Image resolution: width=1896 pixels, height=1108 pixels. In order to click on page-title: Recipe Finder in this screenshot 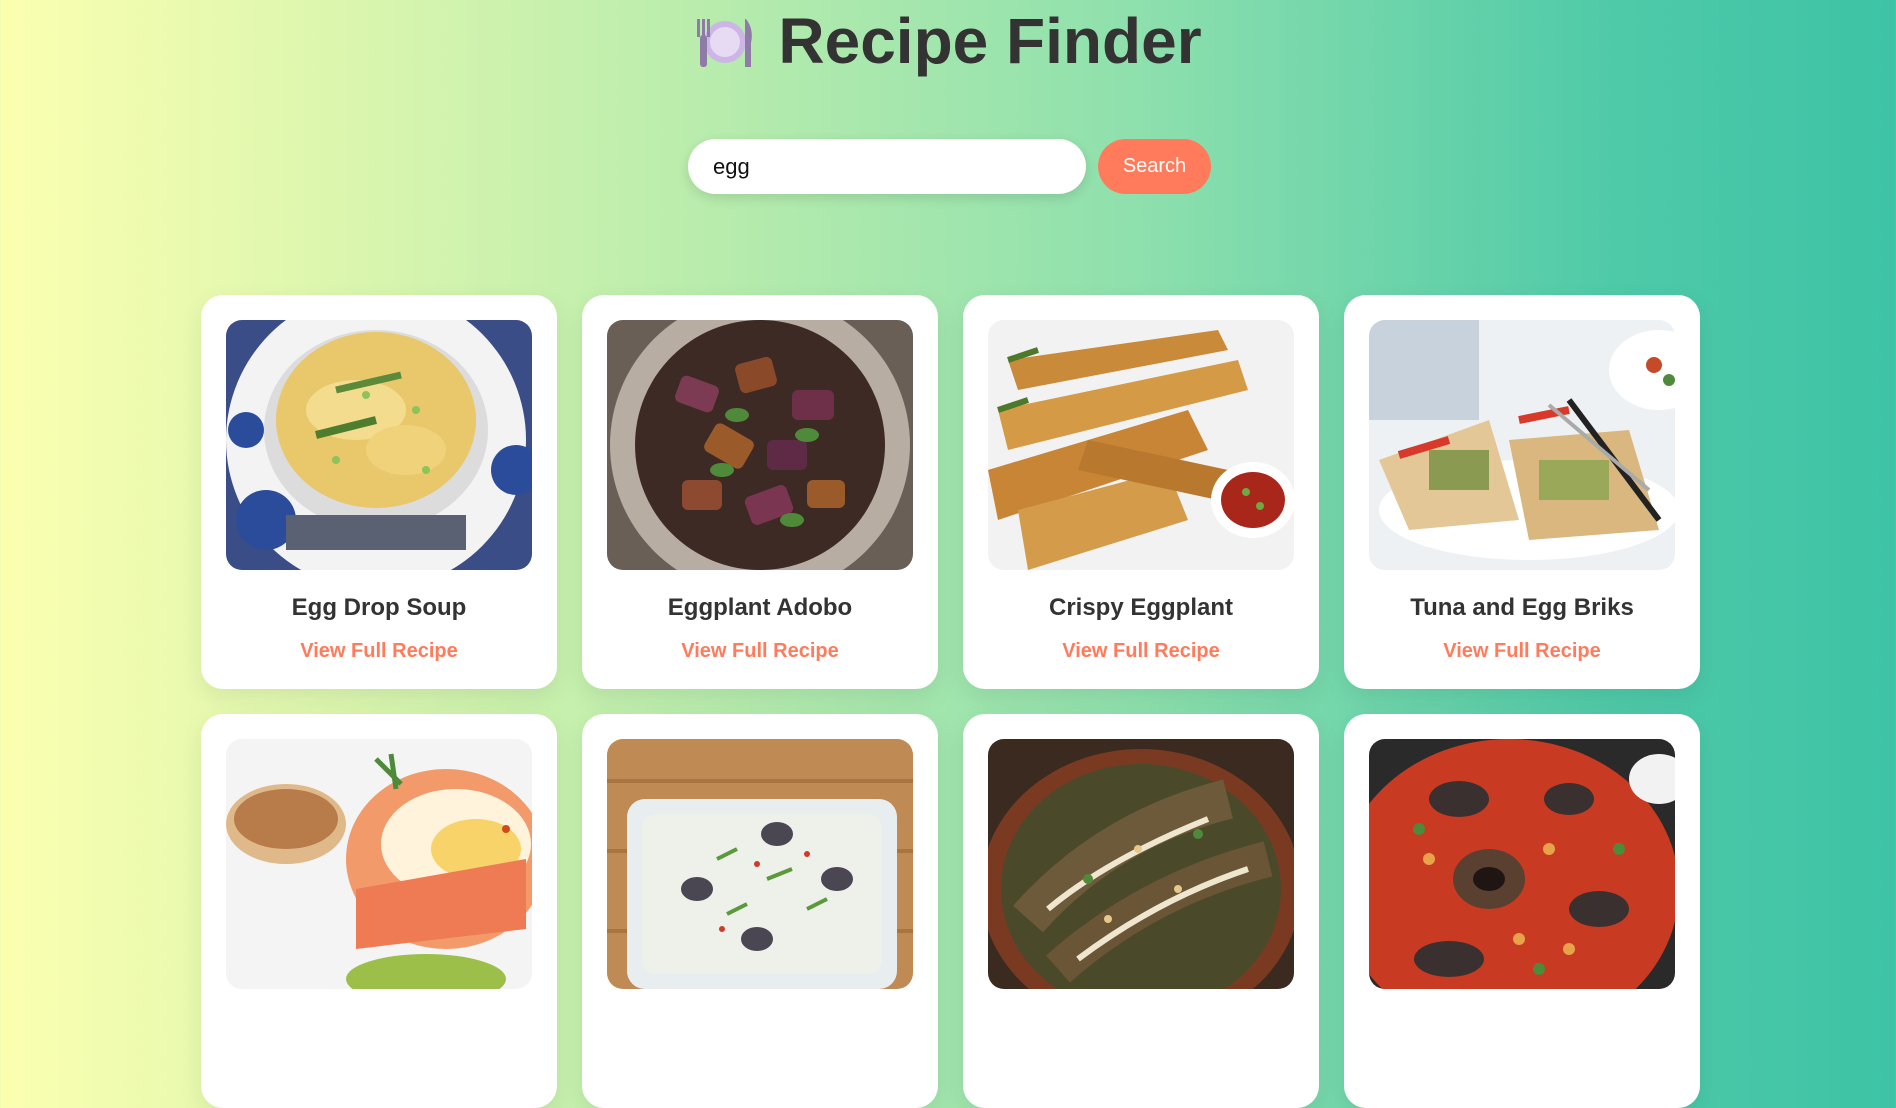, I will do `click(990, 41)`.